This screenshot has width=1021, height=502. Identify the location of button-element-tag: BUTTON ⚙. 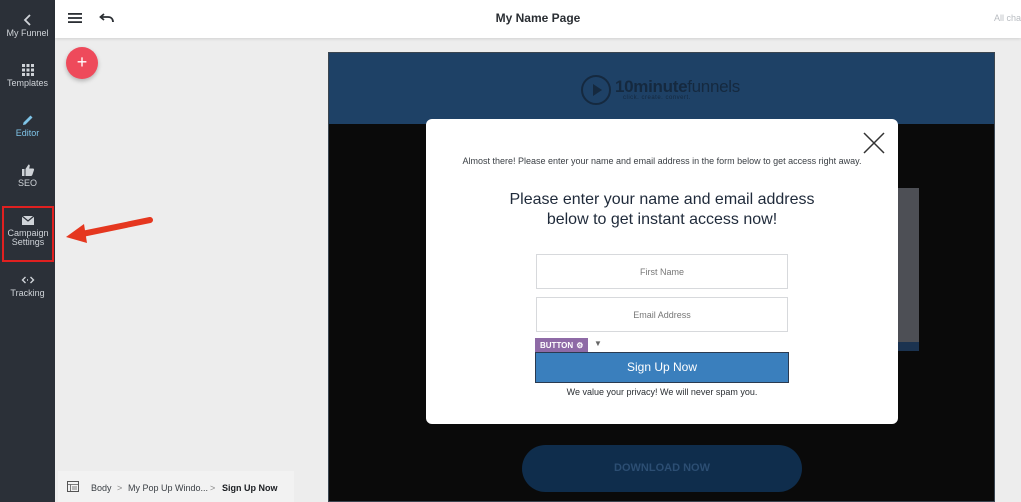
(562, 345).